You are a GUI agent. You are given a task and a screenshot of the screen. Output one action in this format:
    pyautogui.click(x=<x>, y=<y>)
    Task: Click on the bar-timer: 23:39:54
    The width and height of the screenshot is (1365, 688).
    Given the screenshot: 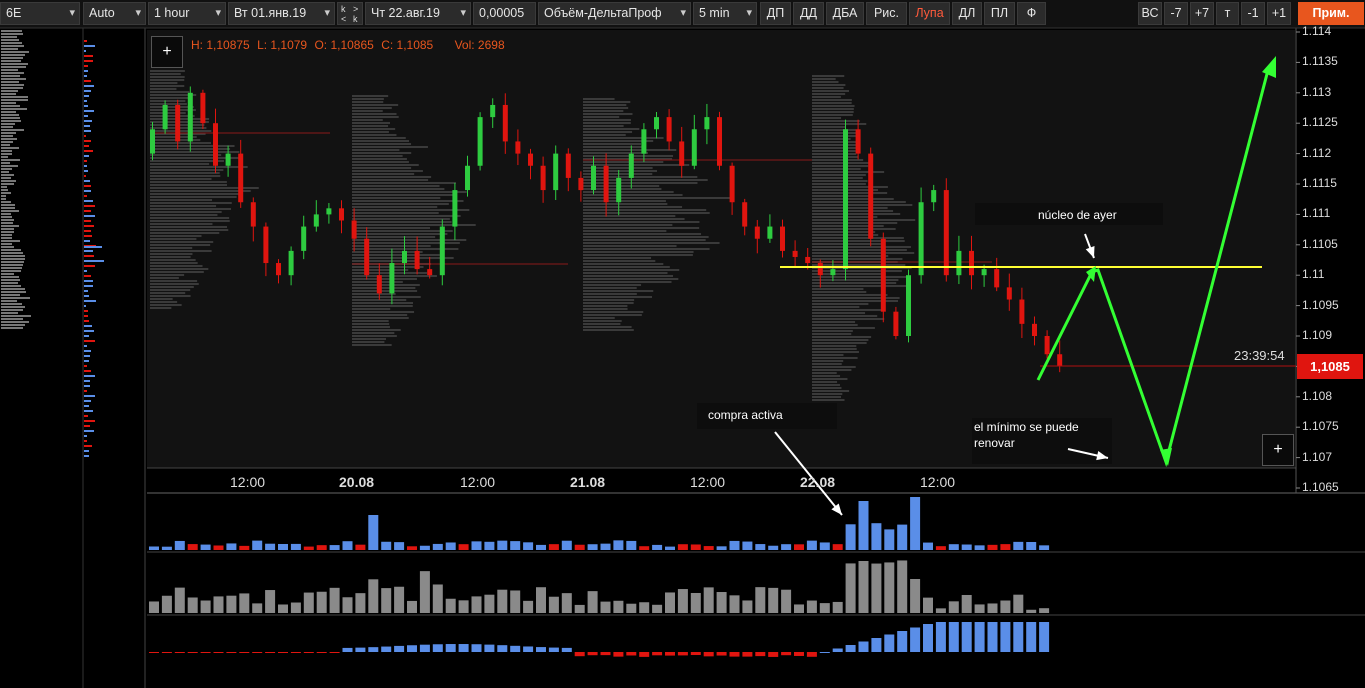 What is the action you would take?
    pyautogui.click(x=1259, y=355)
    